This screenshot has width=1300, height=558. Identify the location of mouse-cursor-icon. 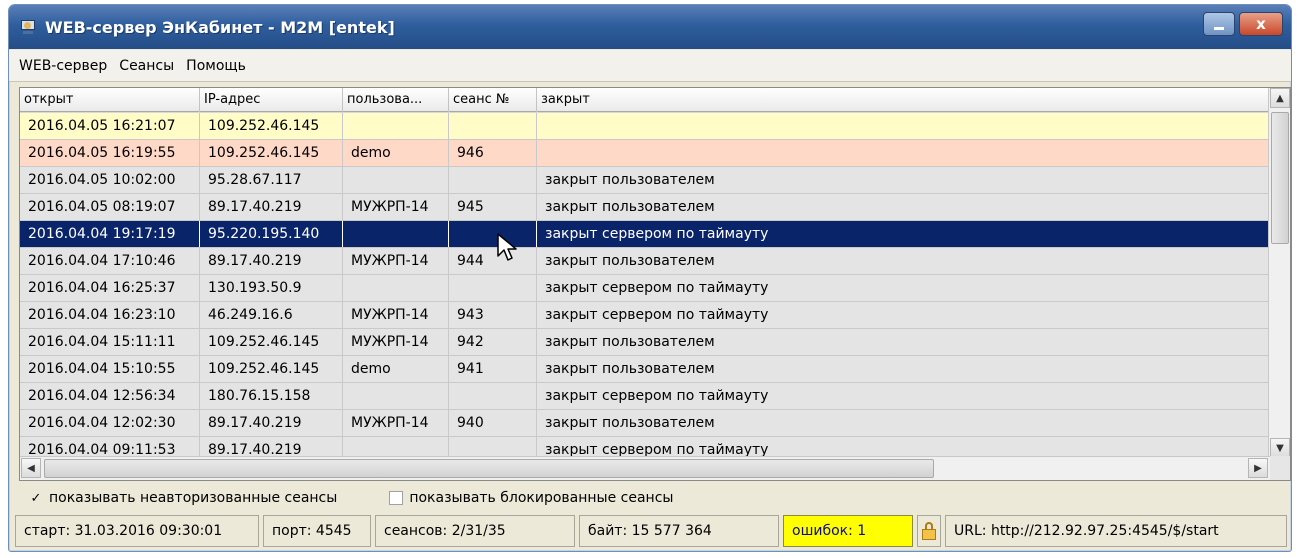
(507, 247).